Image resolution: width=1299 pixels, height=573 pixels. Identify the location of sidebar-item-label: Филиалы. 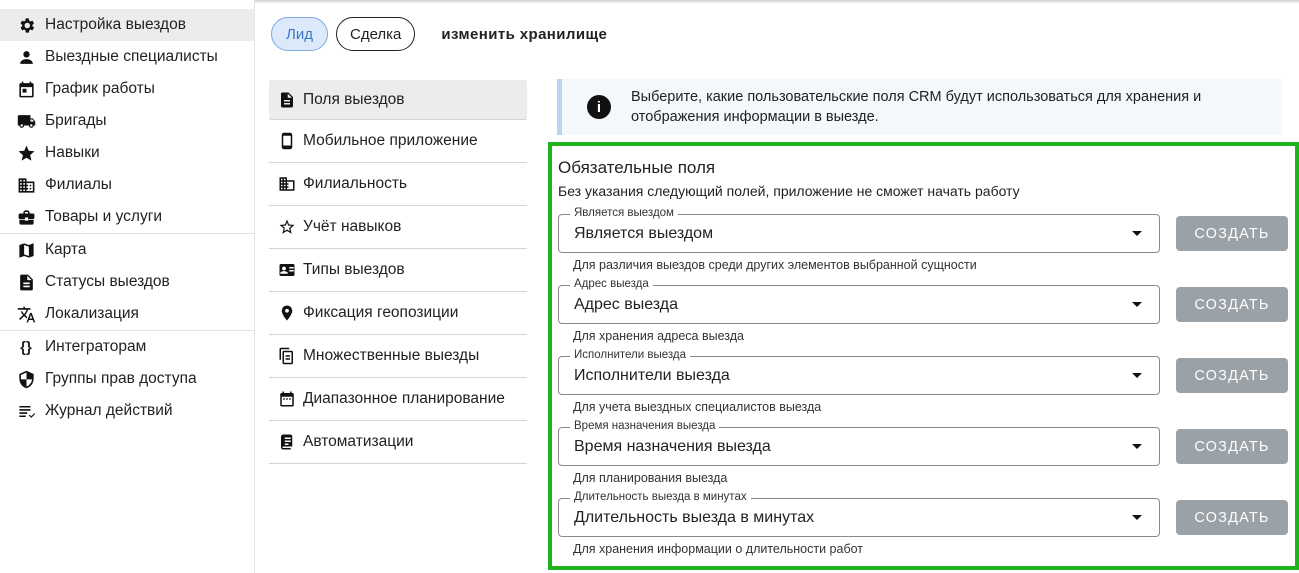
(78, 184).